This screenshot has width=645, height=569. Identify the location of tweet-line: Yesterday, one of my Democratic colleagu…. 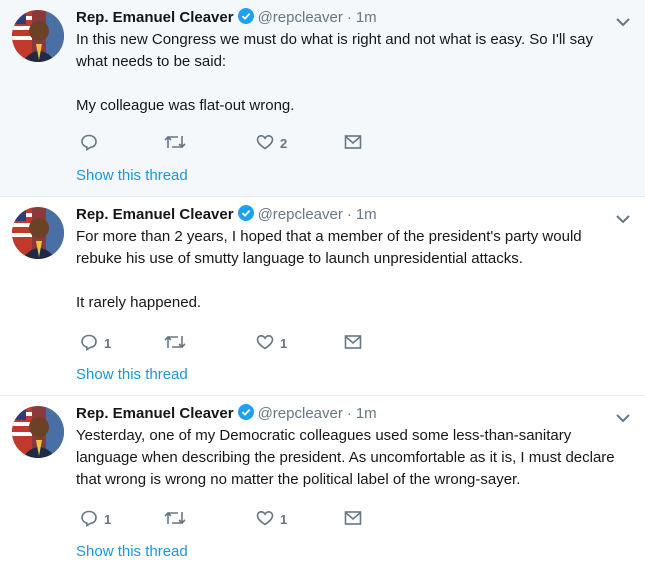
(324, 435).